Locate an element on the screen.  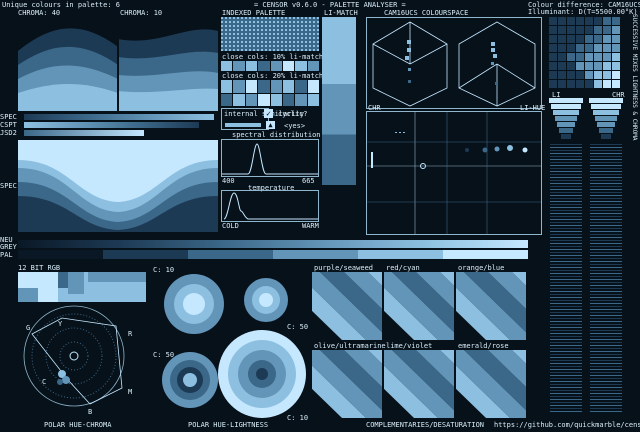
purple-seaweed-label: purple/seaweed is located at coordinates (344, 268).